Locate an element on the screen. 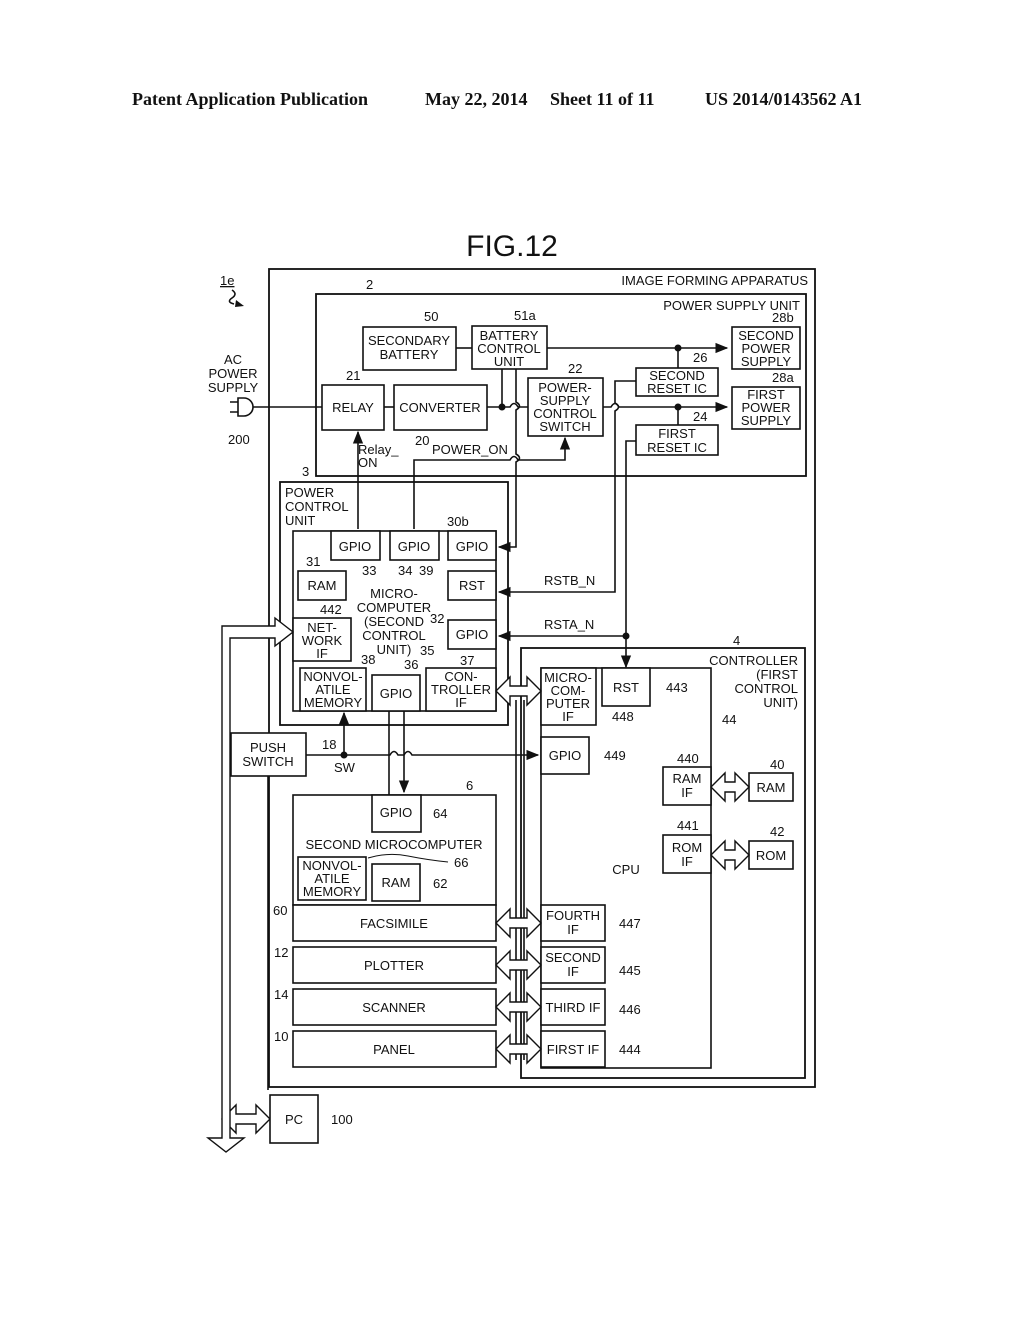 Image resolution: width=1024 pixels, height=1320 pixels. svg-text: 35 is located at coordinates (427, 650).